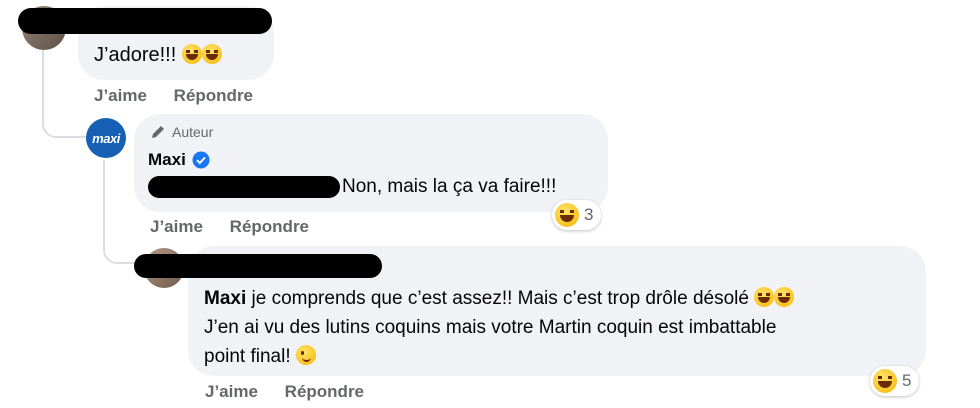  I want to click on comment-text: J’adore!!!, so click(158, 55).